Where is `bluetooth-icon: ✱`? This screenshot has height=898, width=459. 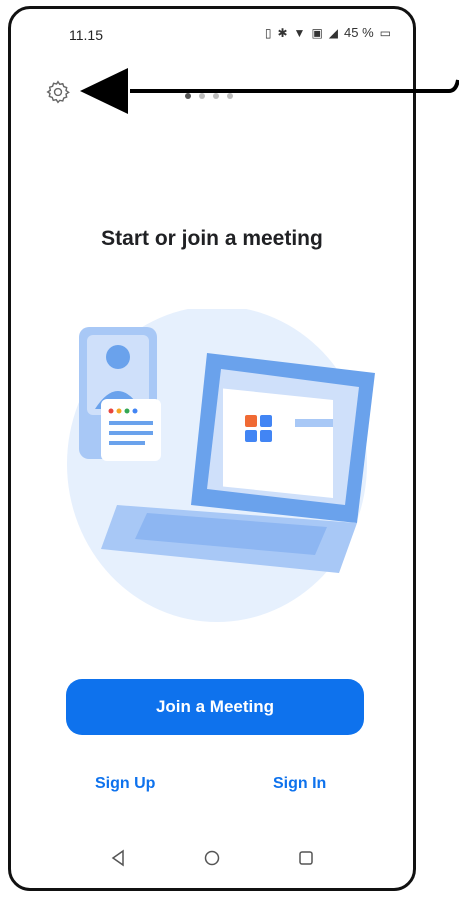
bluetooth-icon: ✱ is located at coordinates (282, 32).